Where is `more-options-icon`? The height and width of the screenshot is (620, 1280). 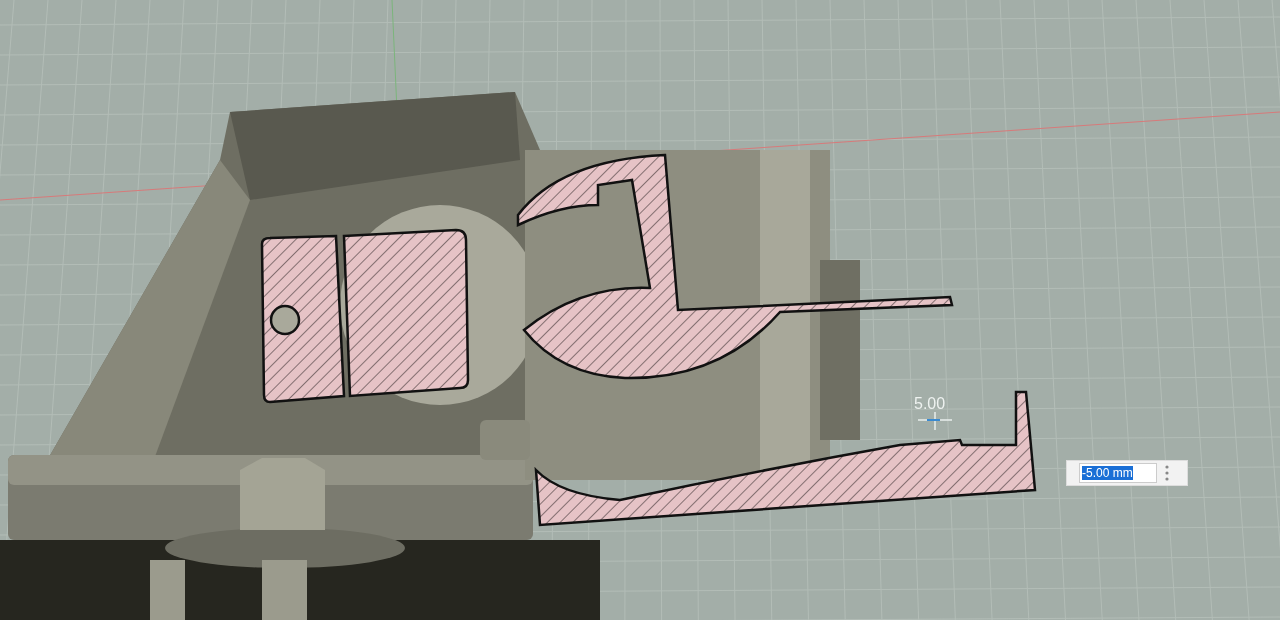
more-options-icon is located at coordinates (1167, 473).